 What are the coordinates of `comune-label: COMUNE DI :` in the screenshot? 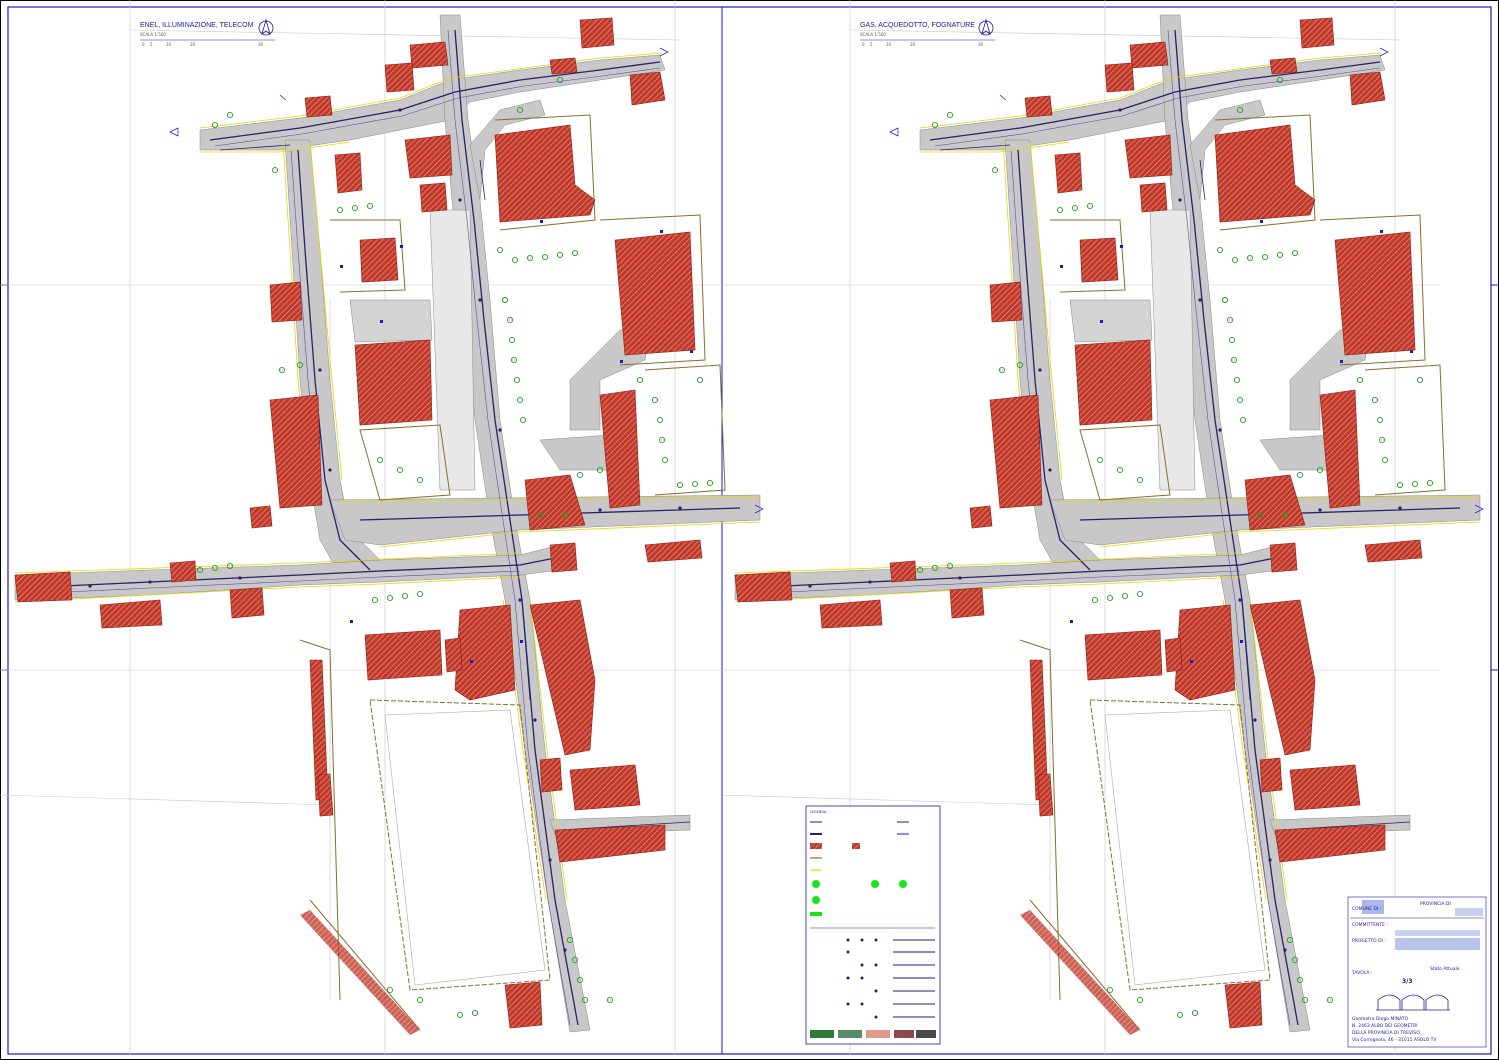 It's located at (1366, 909).